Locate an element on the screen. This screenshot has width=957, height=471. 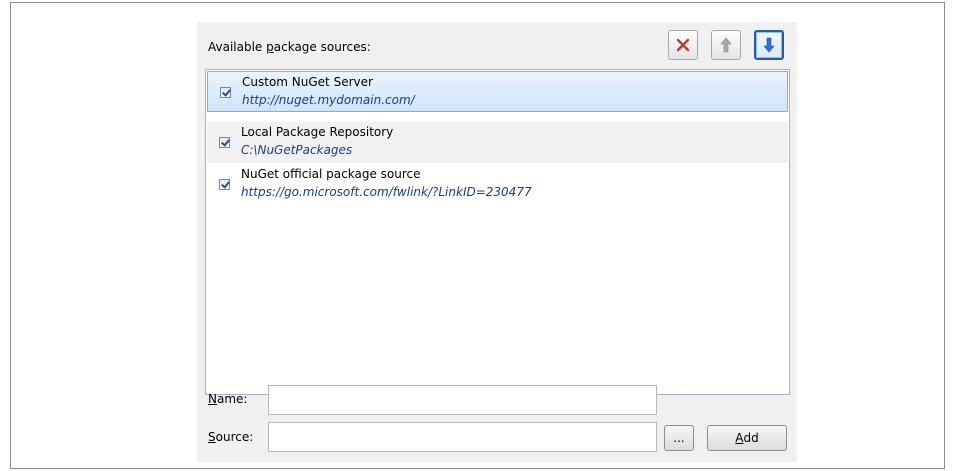
source-url: C:\NuGetPackages is located at coordinates (297, 150).